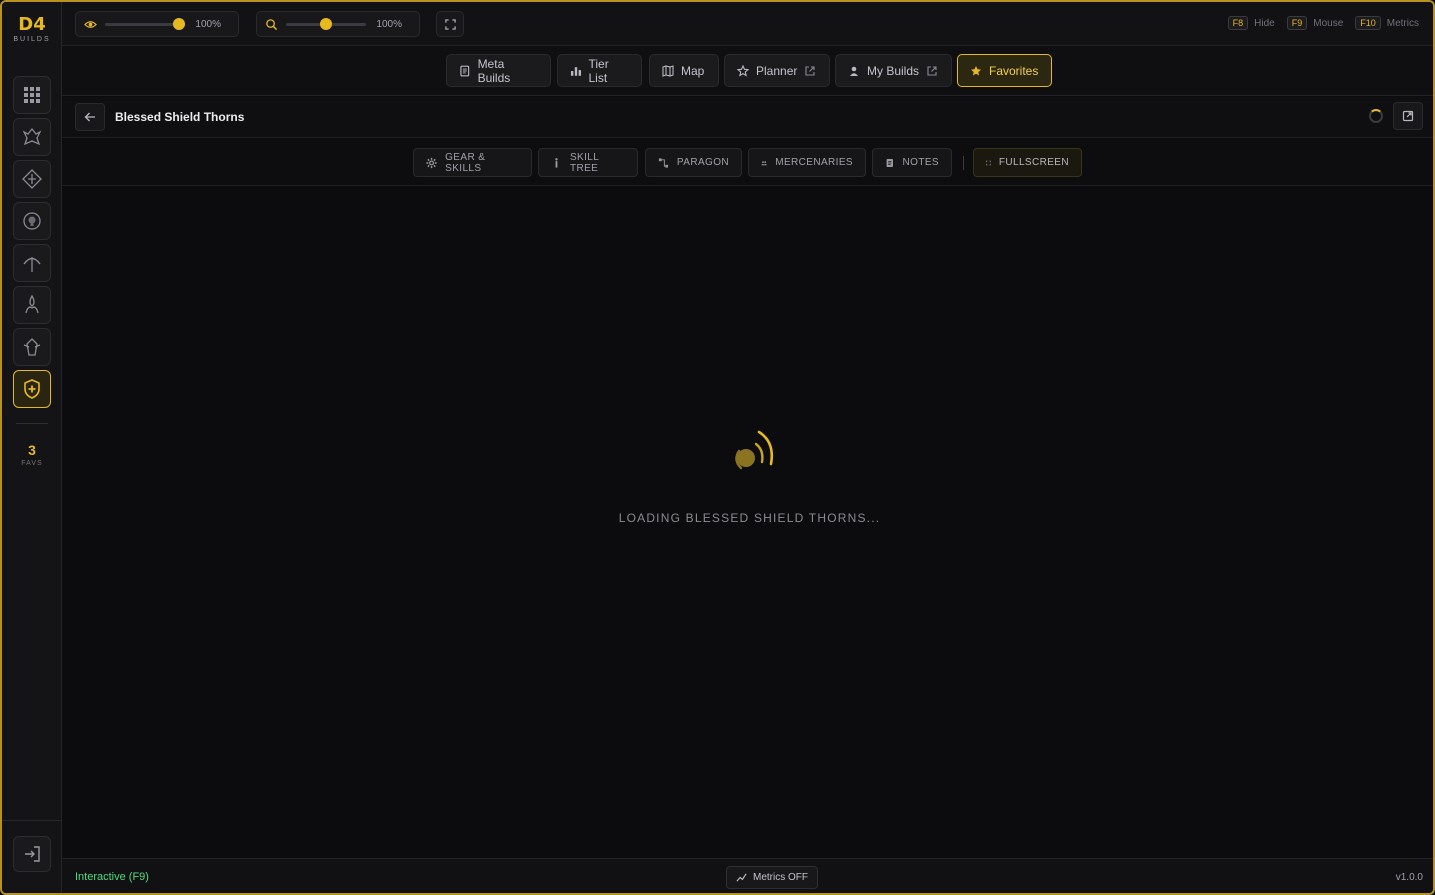 The height and width of the screenshot is (895, 1435). I want to click on status-bar: Interactive (F9) Metrics OFF v1.0.0, so click(747, 875).